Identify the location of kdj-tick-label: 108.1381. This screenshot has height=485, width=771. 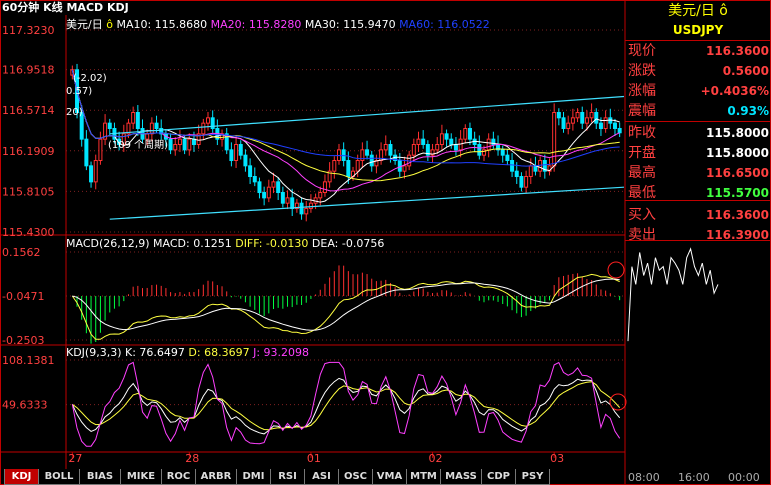
(28, 360).